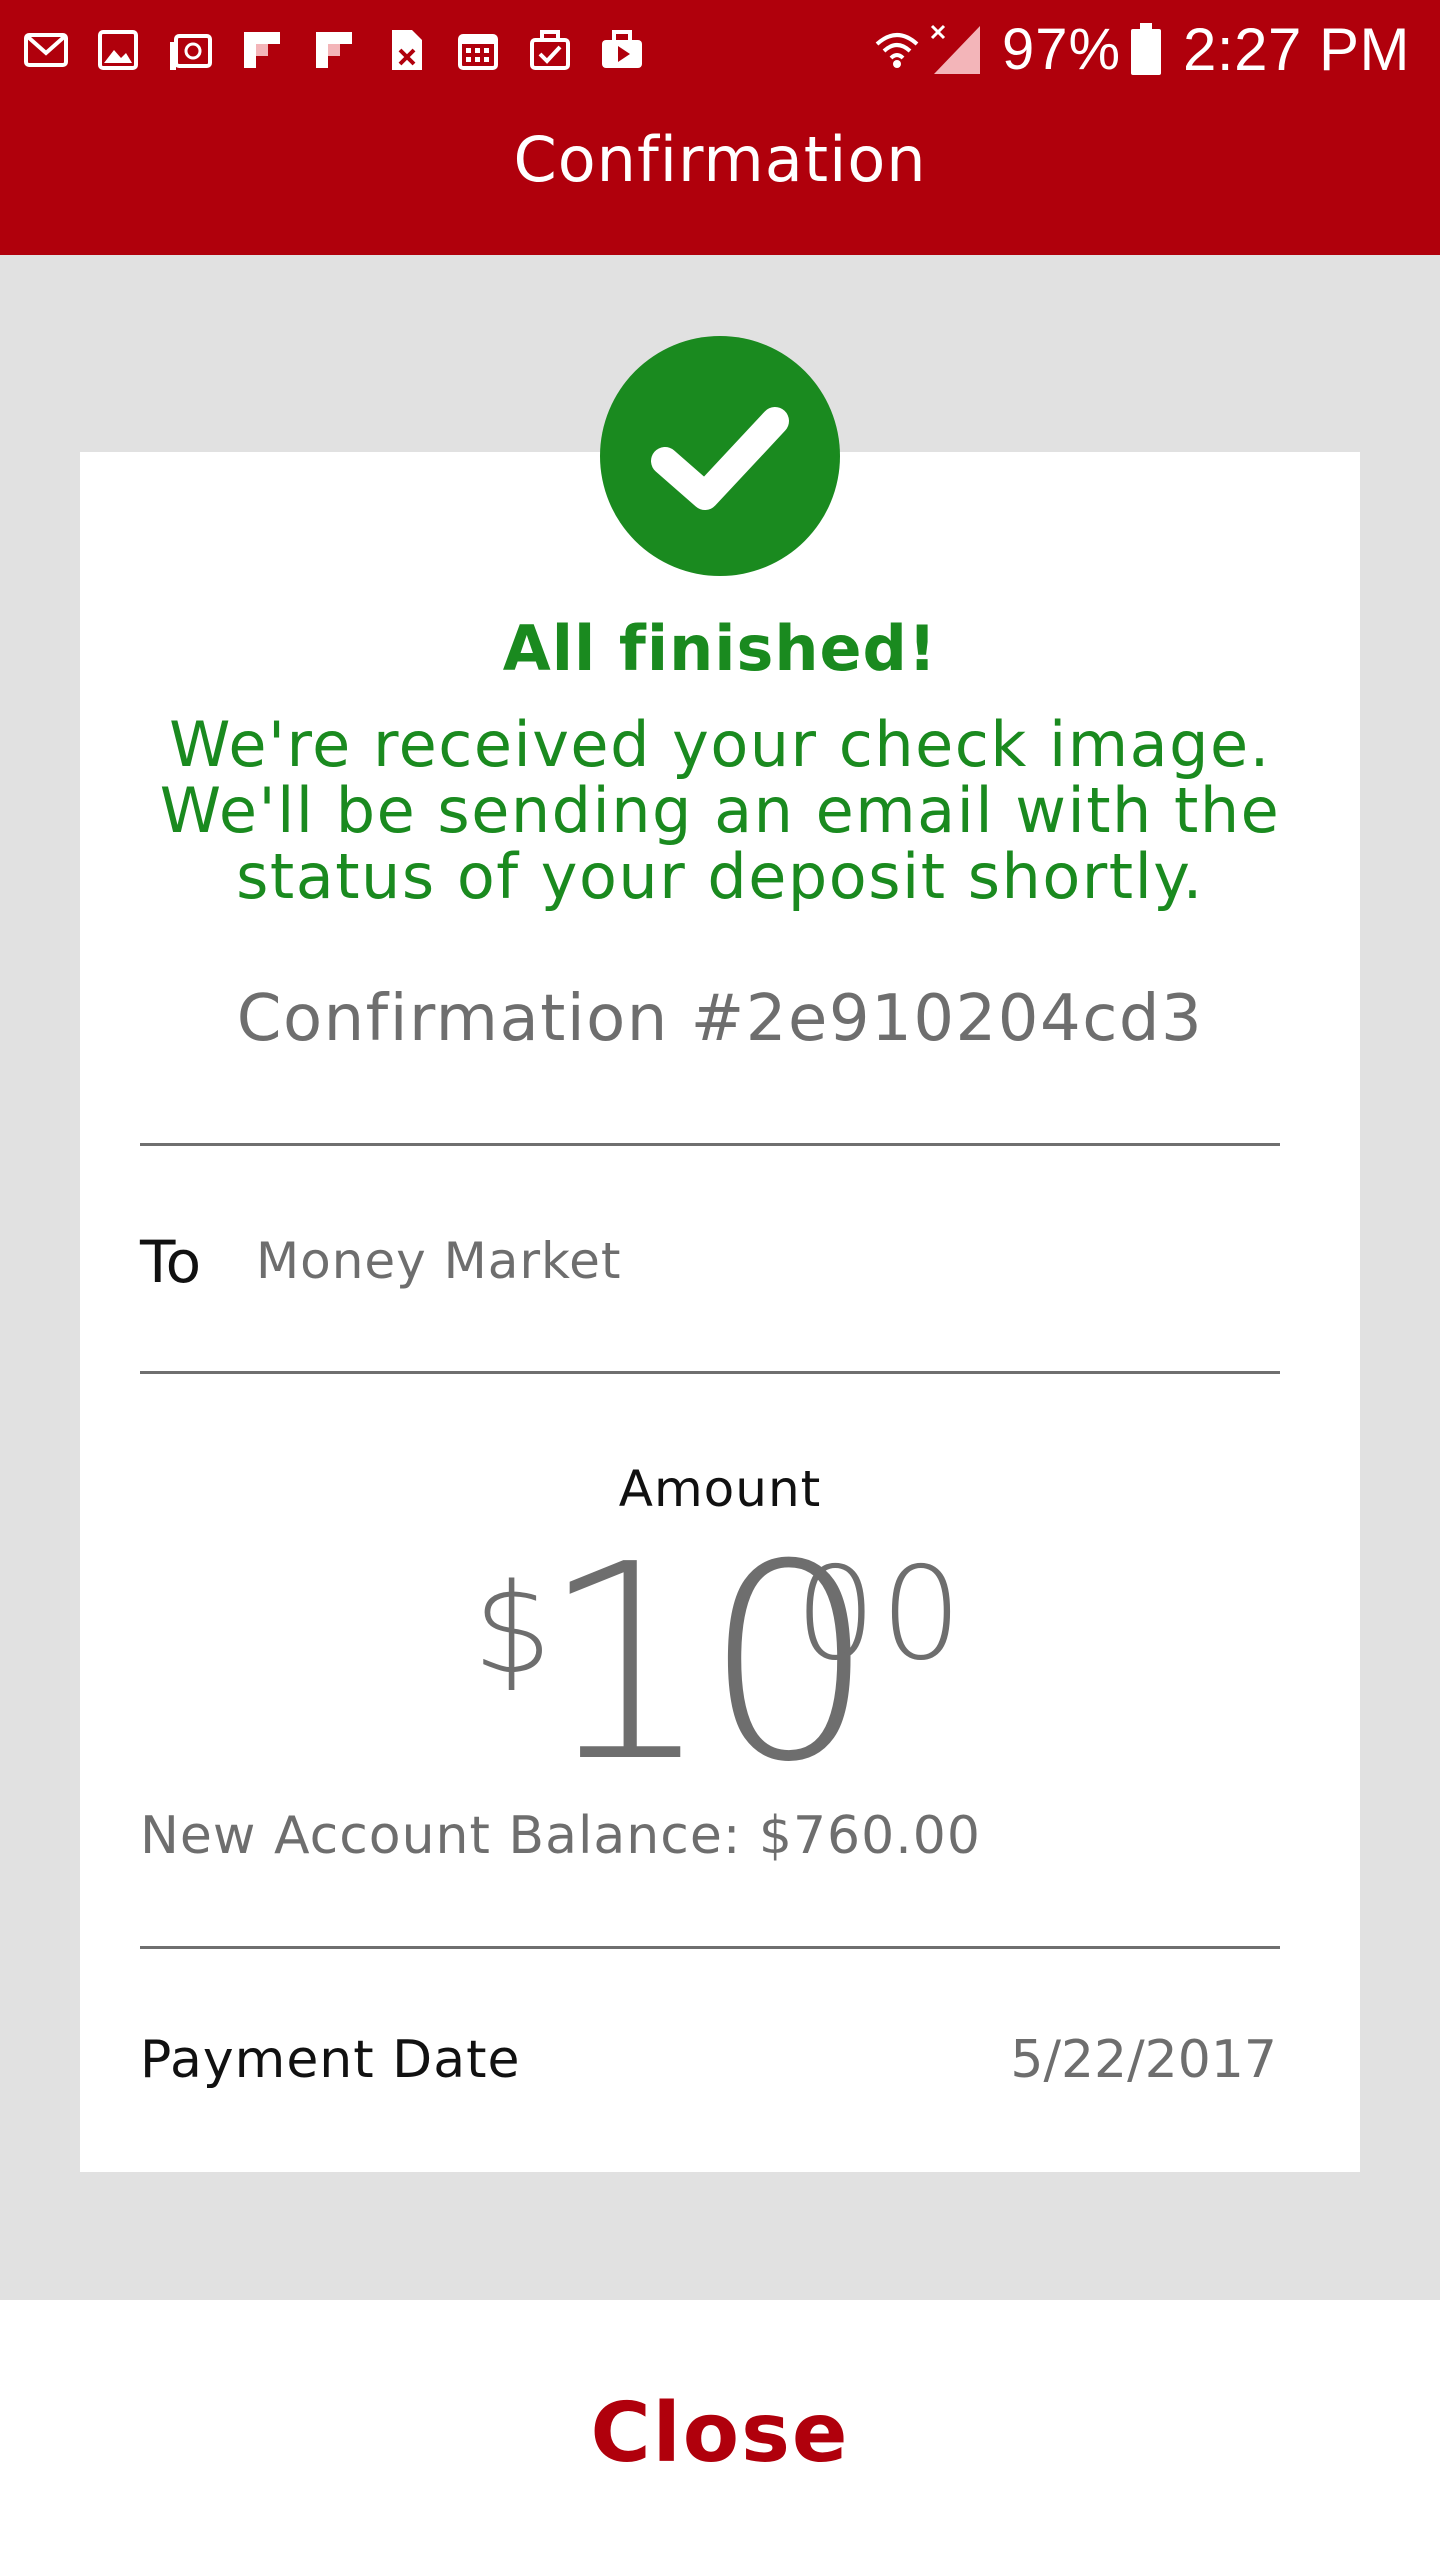  What do you see at coordinates (880, 1614) in the screenshot?
I see `amount-cents: 00` at bounding box center [880, 1614].